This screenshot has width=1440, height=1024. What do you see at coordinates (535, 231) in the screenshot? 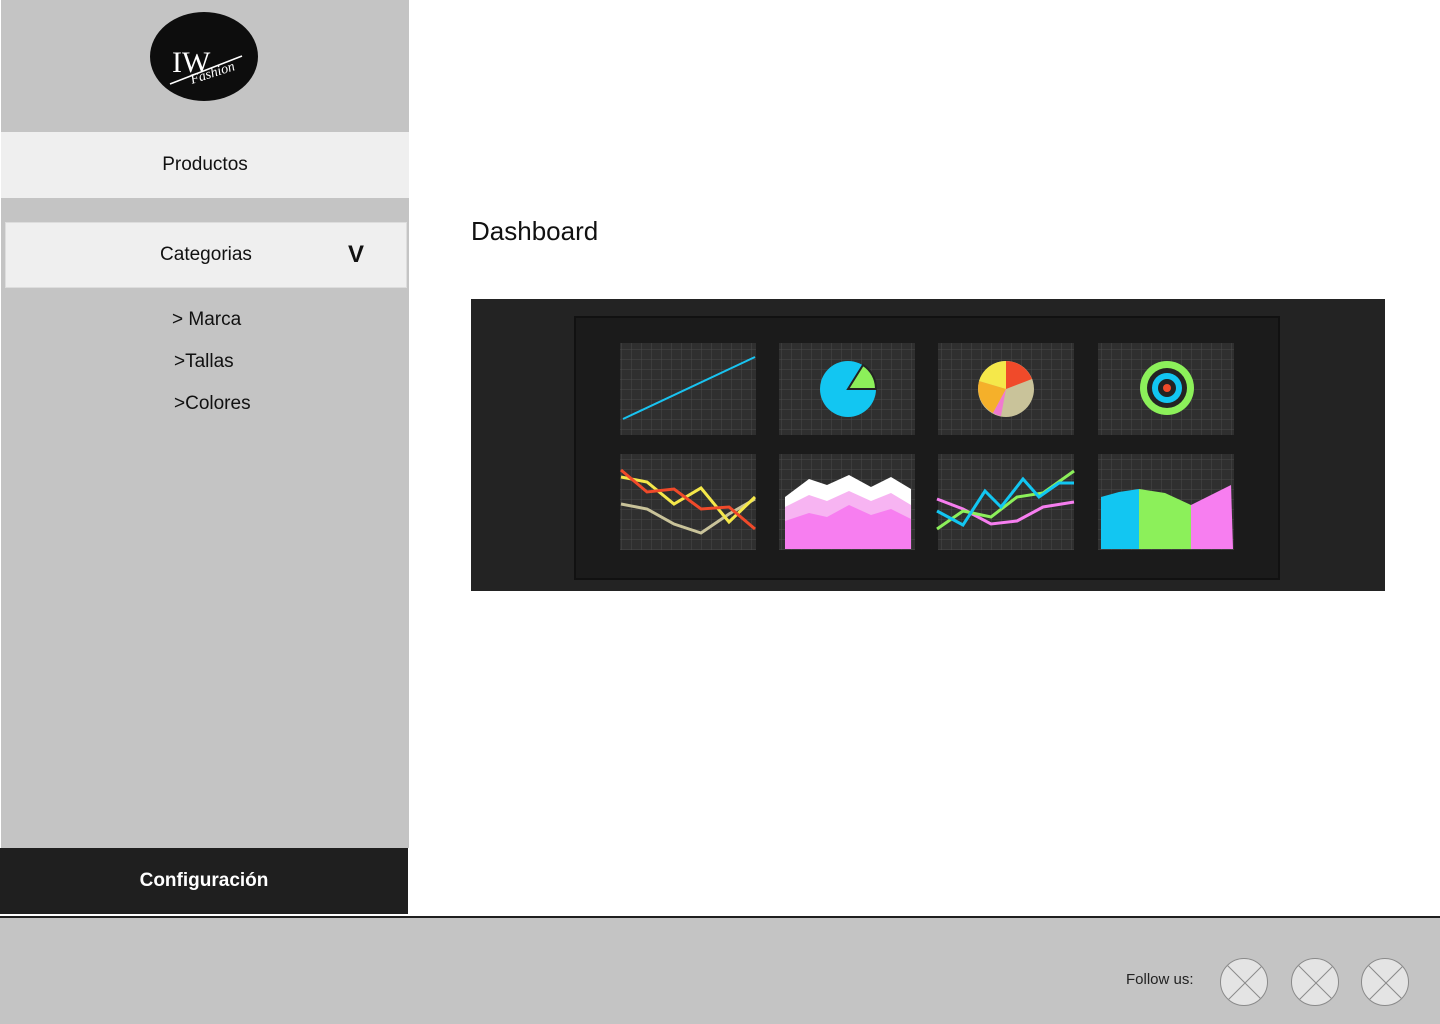
I see `page-title: Dashboard` at bounding box center [535, 231].